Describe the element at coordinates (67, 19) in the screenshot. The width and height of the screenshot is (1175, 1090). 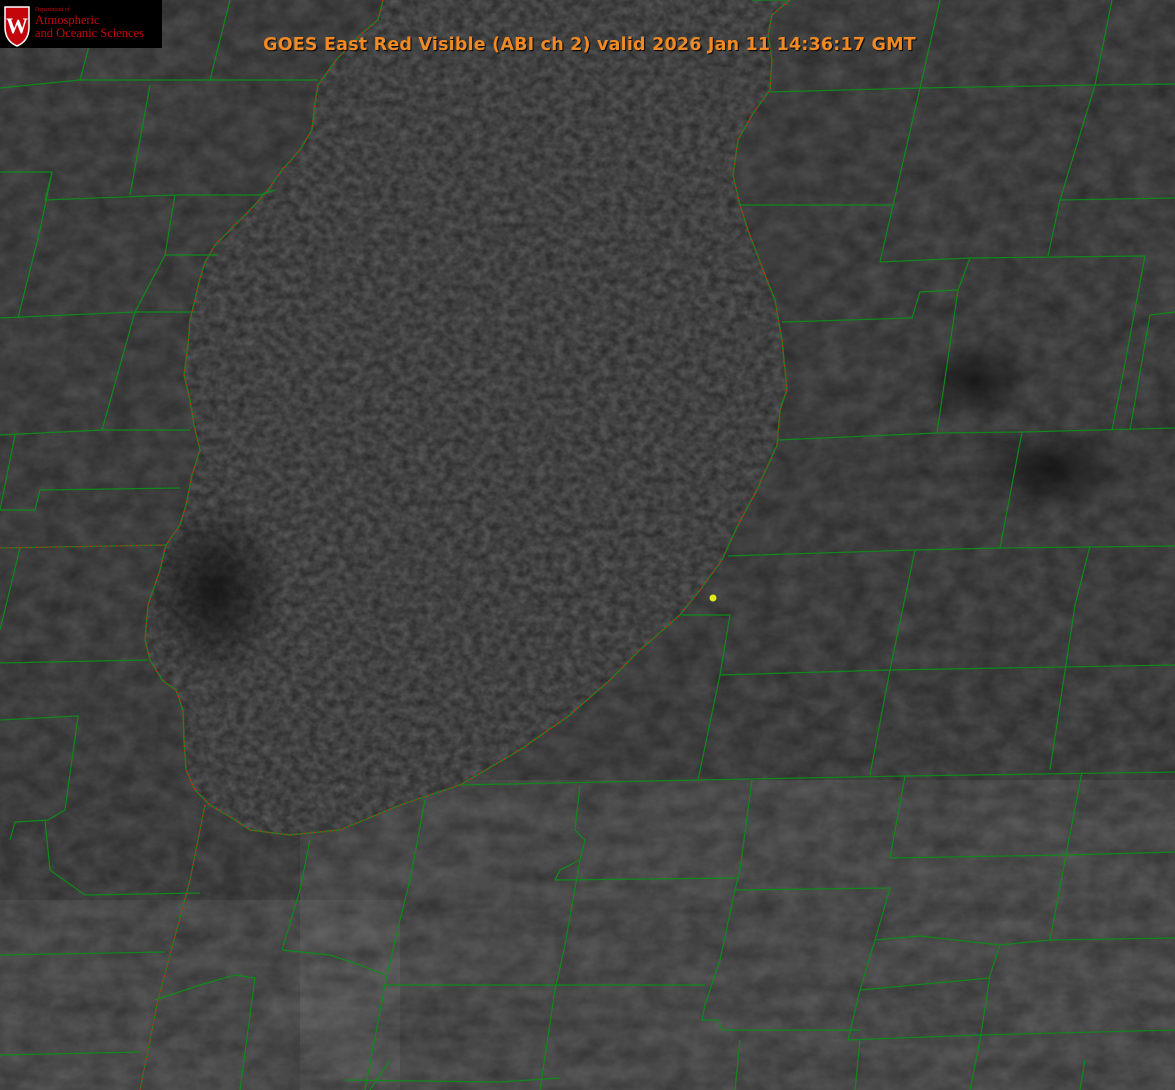
I see `logo-line-1: Atmospheric` at that location.